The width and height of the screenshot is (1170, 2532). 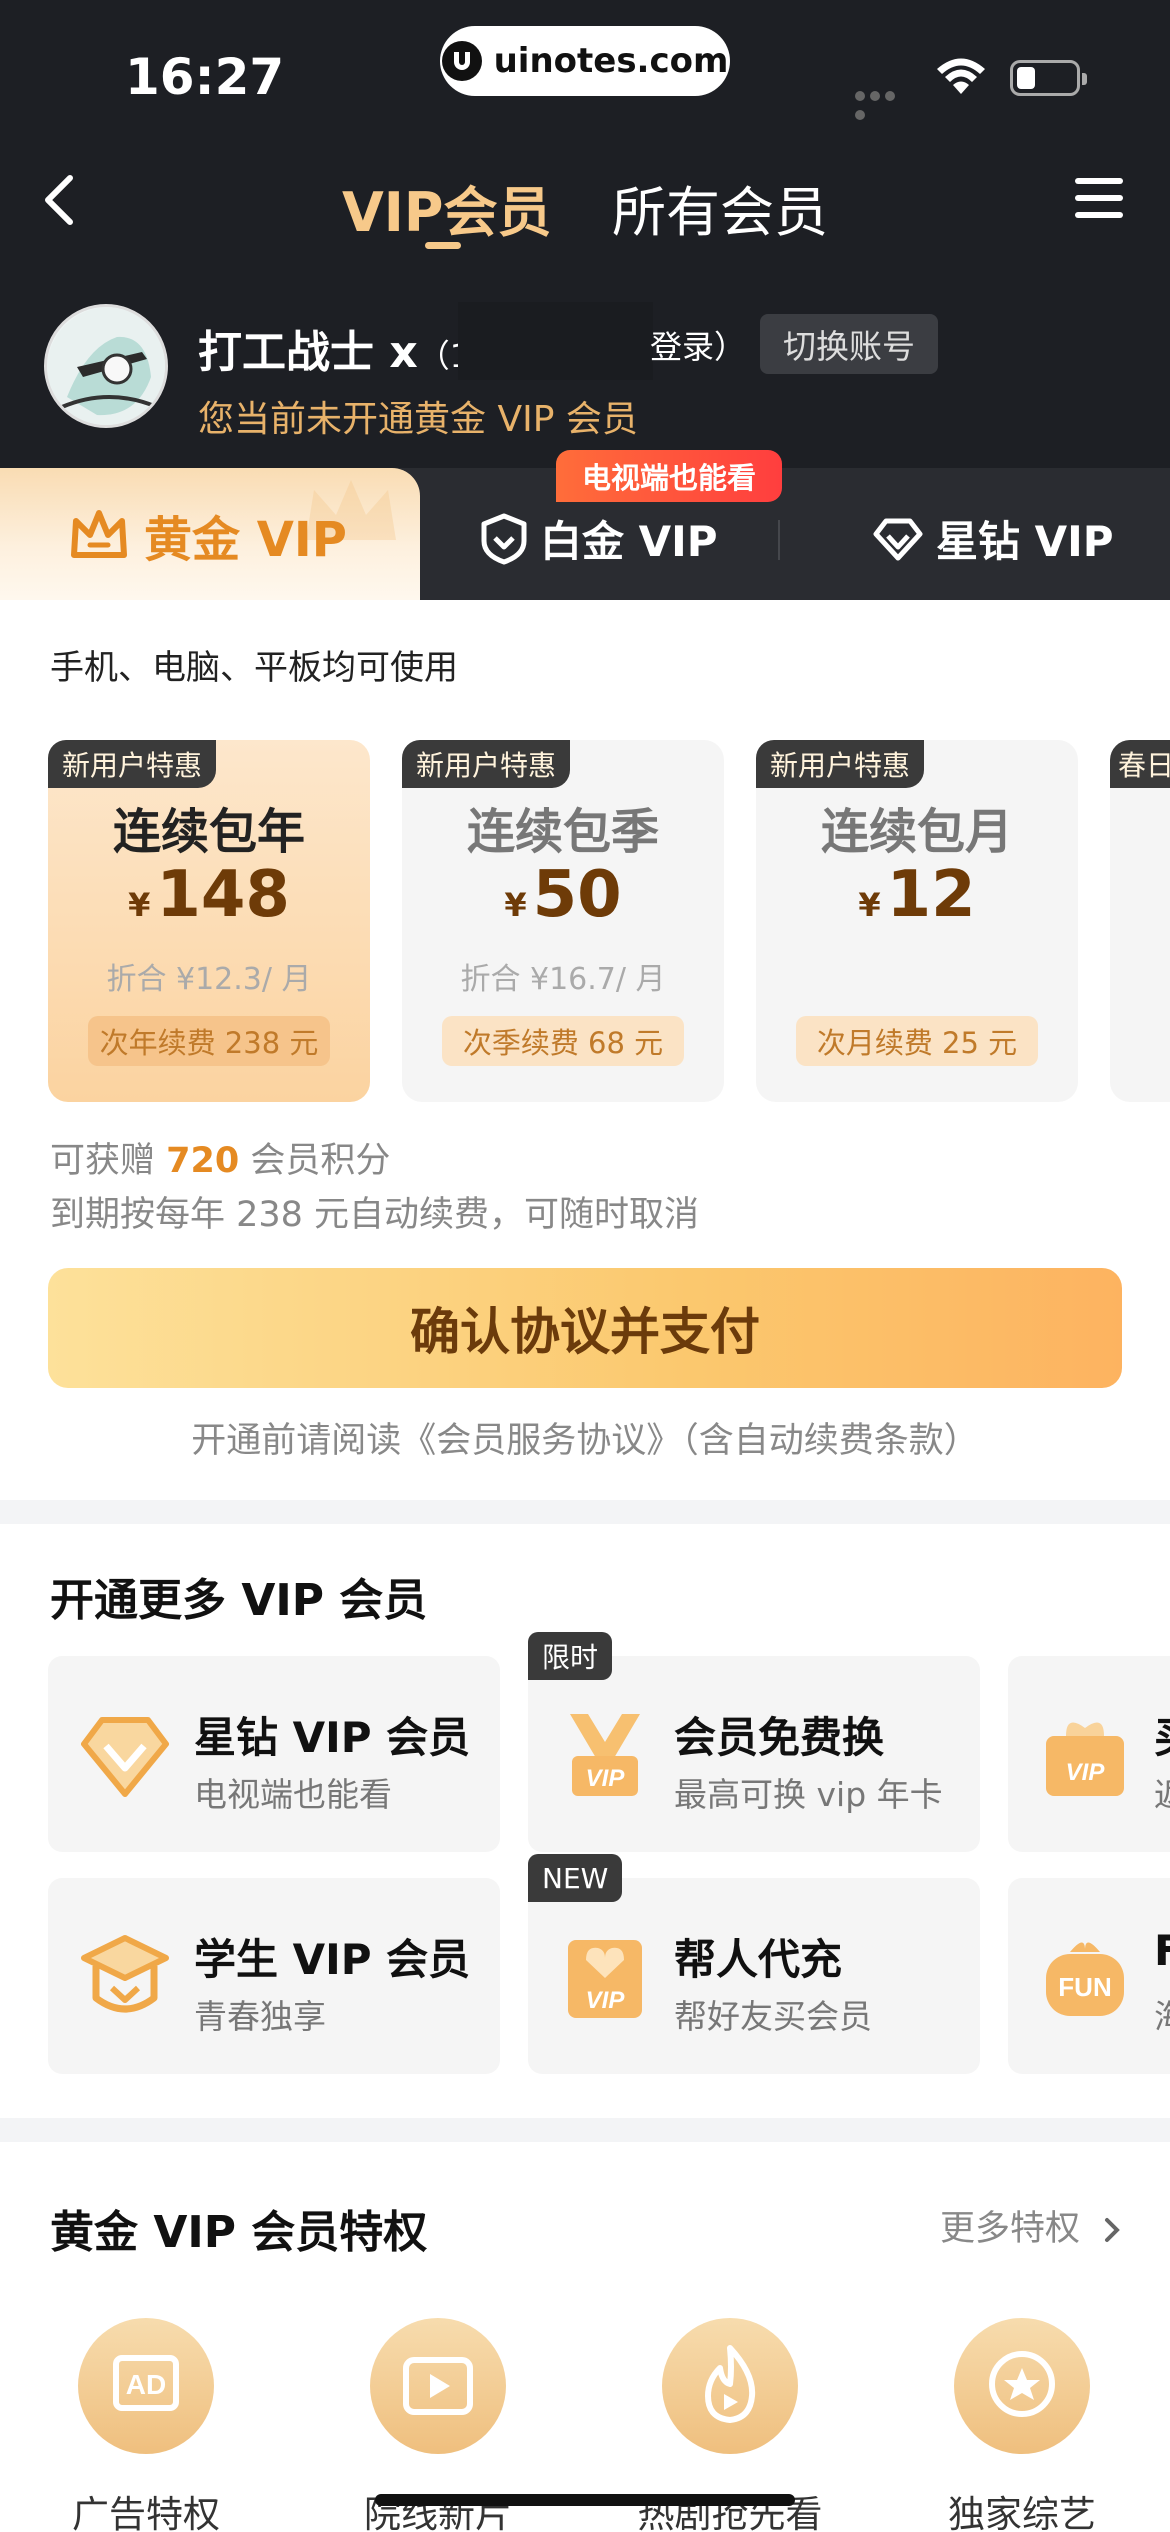 What do you see at coordinates (611, 61) in the screenshot?
I see `url-text: uinotes.com` at bounding box center [611, 61].